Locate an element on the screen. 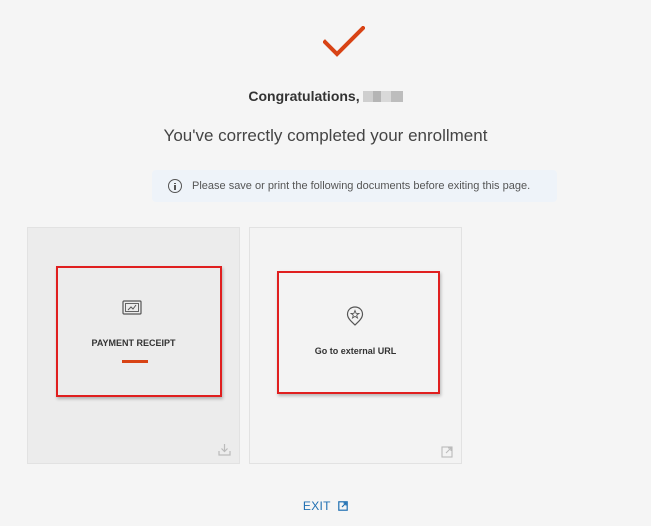  exit-label: EXIT is located at coordinates (316, 506).